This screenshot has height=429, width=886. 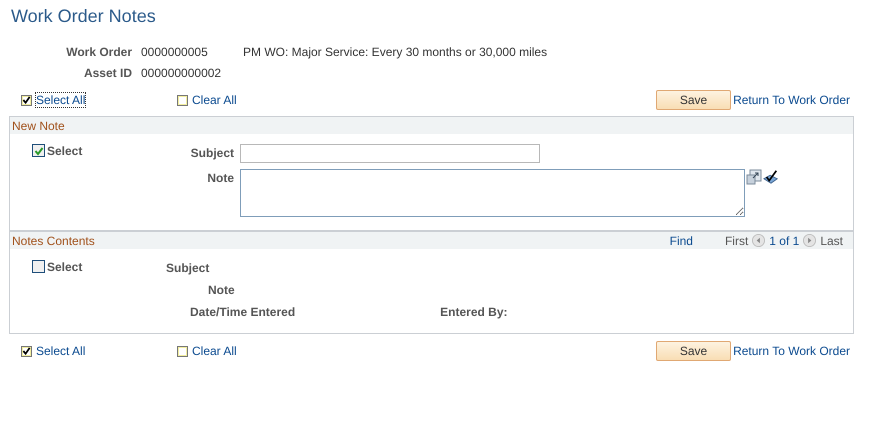 I want to click on section-title: New Note, so click(x=38, y=125).